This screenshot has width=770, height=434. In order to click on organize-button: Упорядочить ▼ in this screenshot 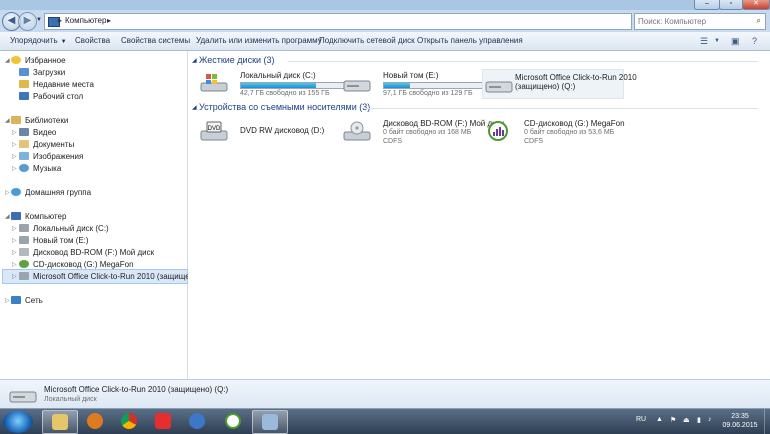, I will do `click(38, 40)`.